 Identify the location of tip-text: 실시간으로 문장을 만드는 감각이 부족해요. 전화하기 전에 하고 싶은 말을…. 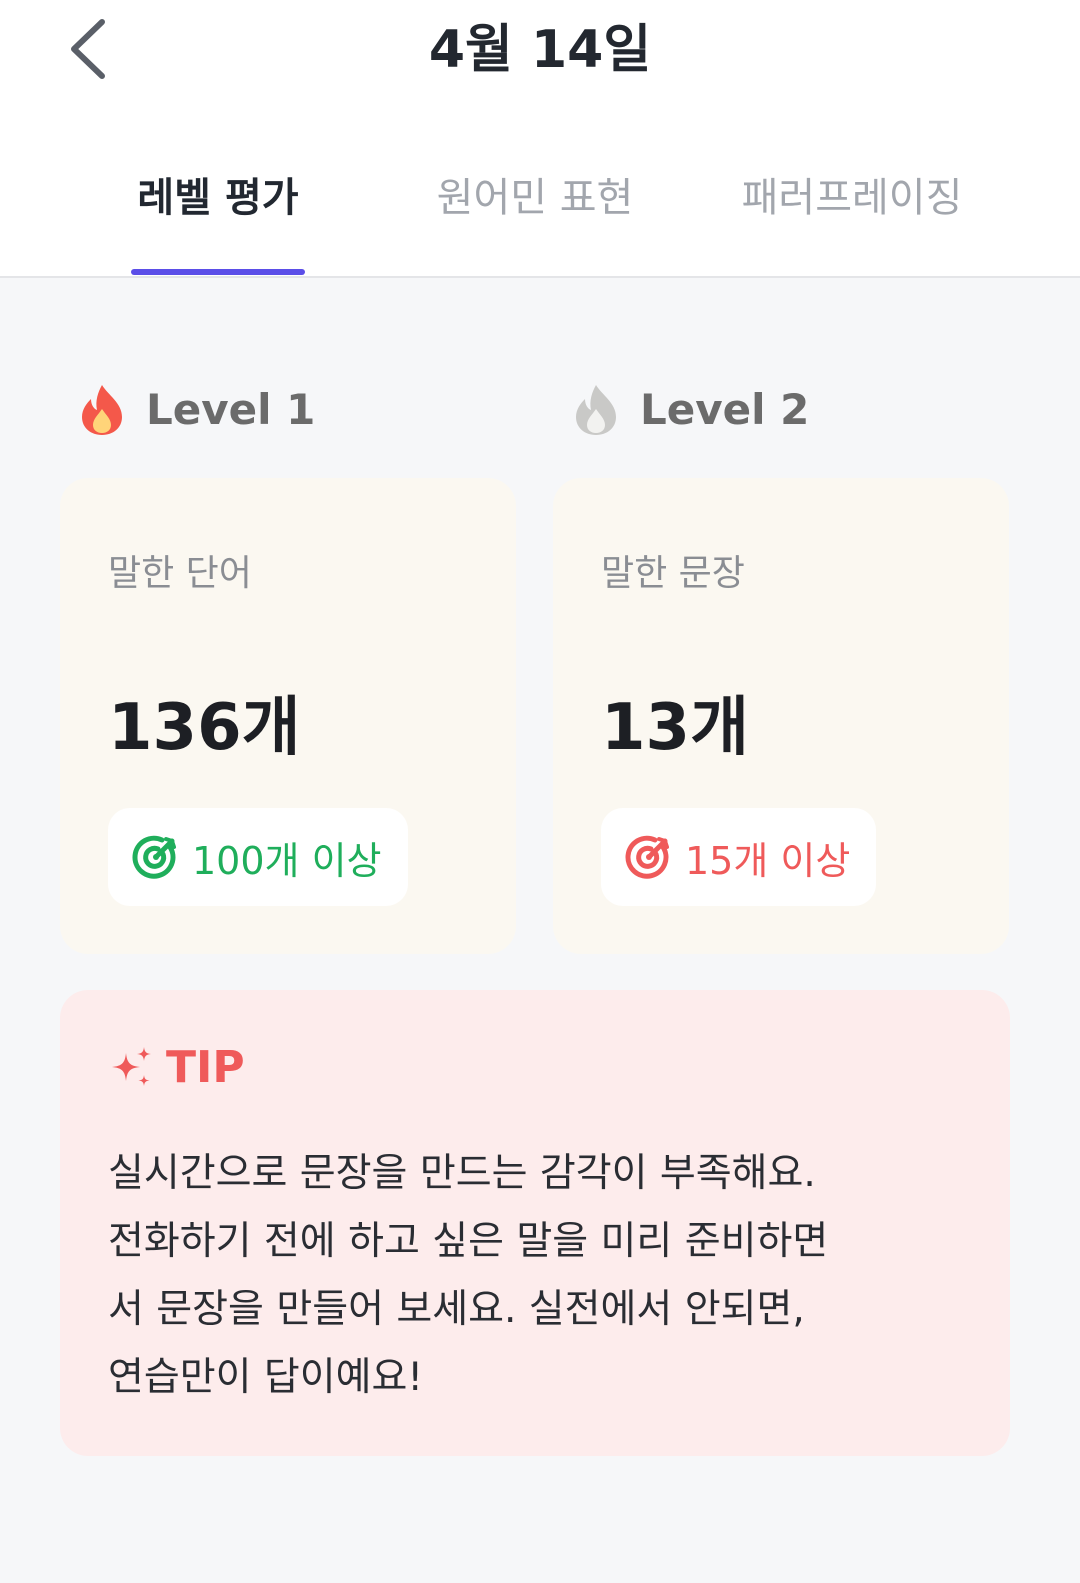
(543, 1276).